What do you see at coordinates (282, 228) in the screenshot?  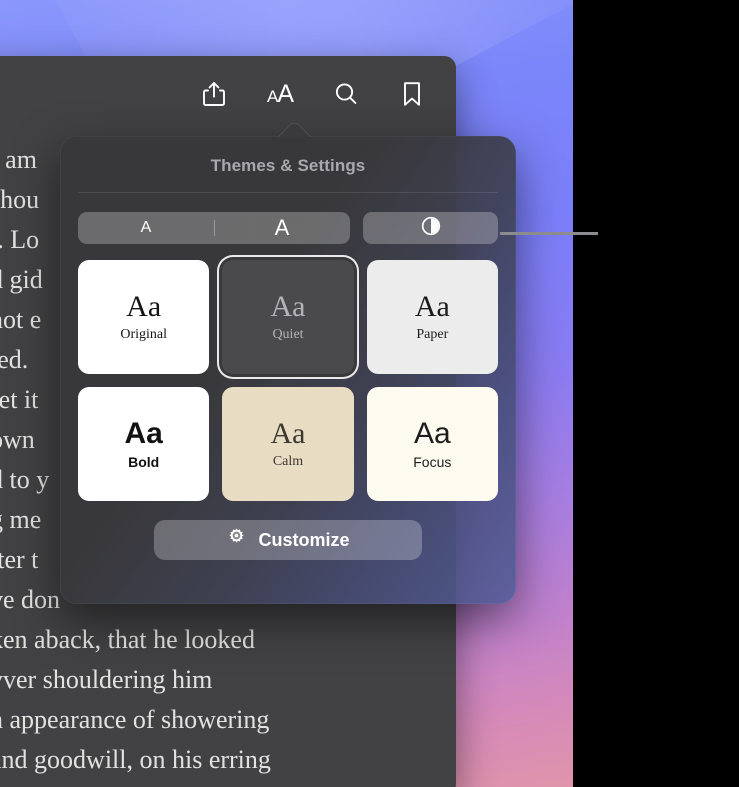 I see `increase-font-size-button: A` at bounding box center [282, 228].